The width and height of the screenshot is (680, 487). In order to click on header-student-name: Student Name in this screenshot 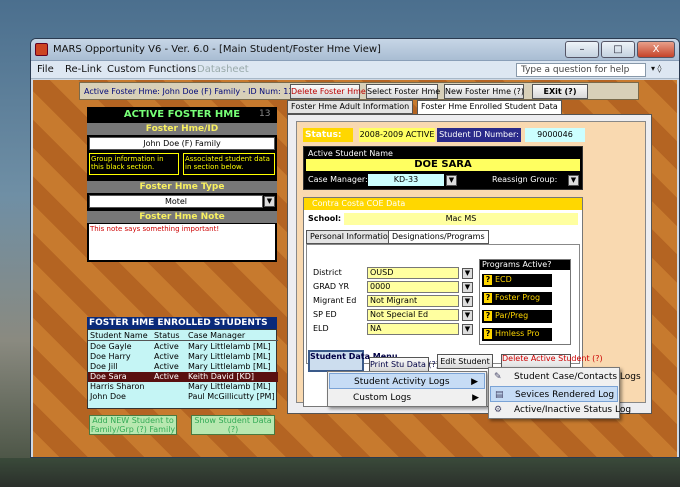, I will do `click(119, 335)`.